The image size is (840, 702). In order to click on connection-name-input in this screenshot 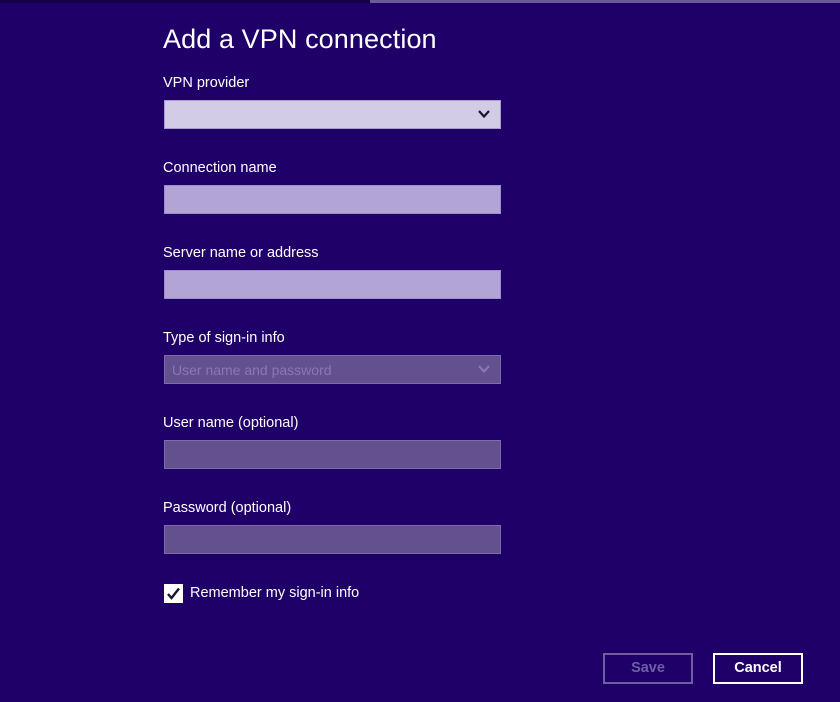, I will do `click(332, 199)`.